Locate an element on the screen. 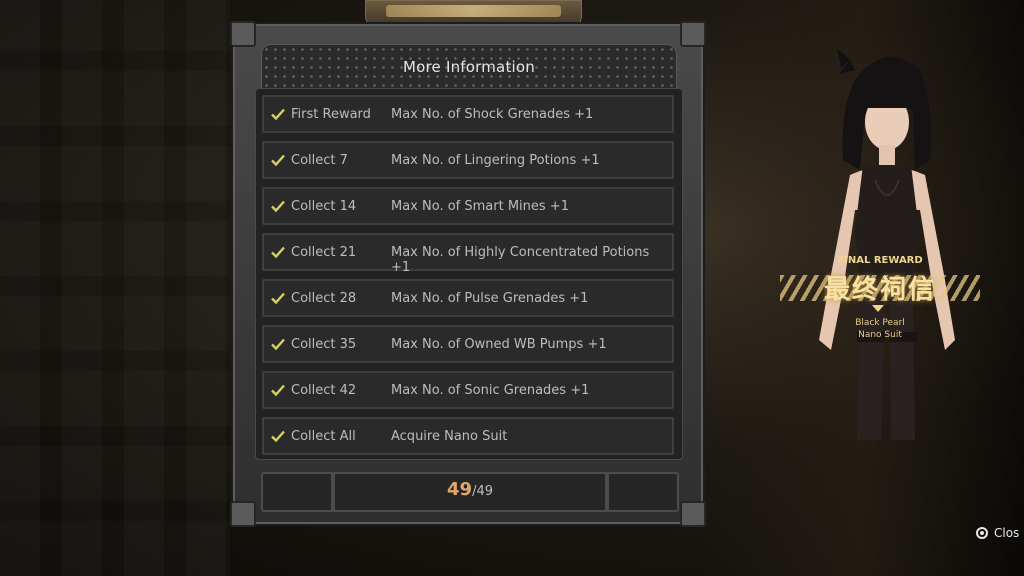  final-reward-item-line2: Nano Suit is located at coordinates (880, 335).